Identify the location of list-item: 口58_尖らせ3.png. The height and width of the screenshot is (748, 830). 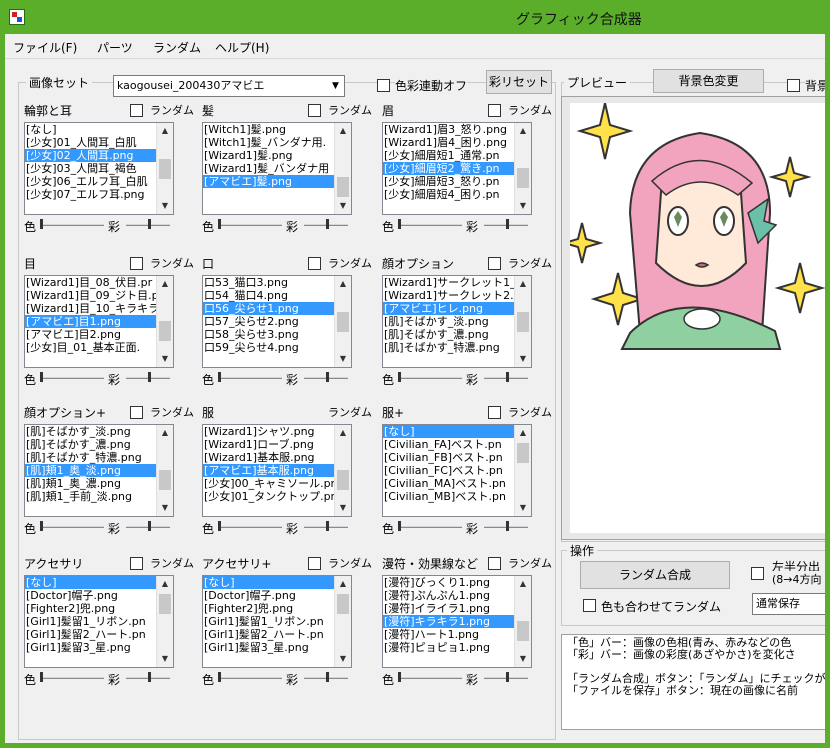
(276, 334).